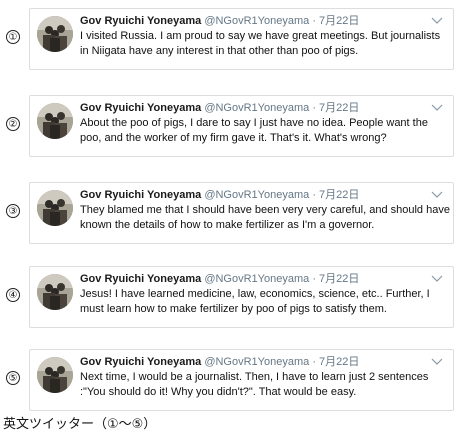 The image size is (472, 440). What do you see at coordinates (13, 124) in the screenshot?
I see `tweet-number: ②` at bounding box center [13, 124].